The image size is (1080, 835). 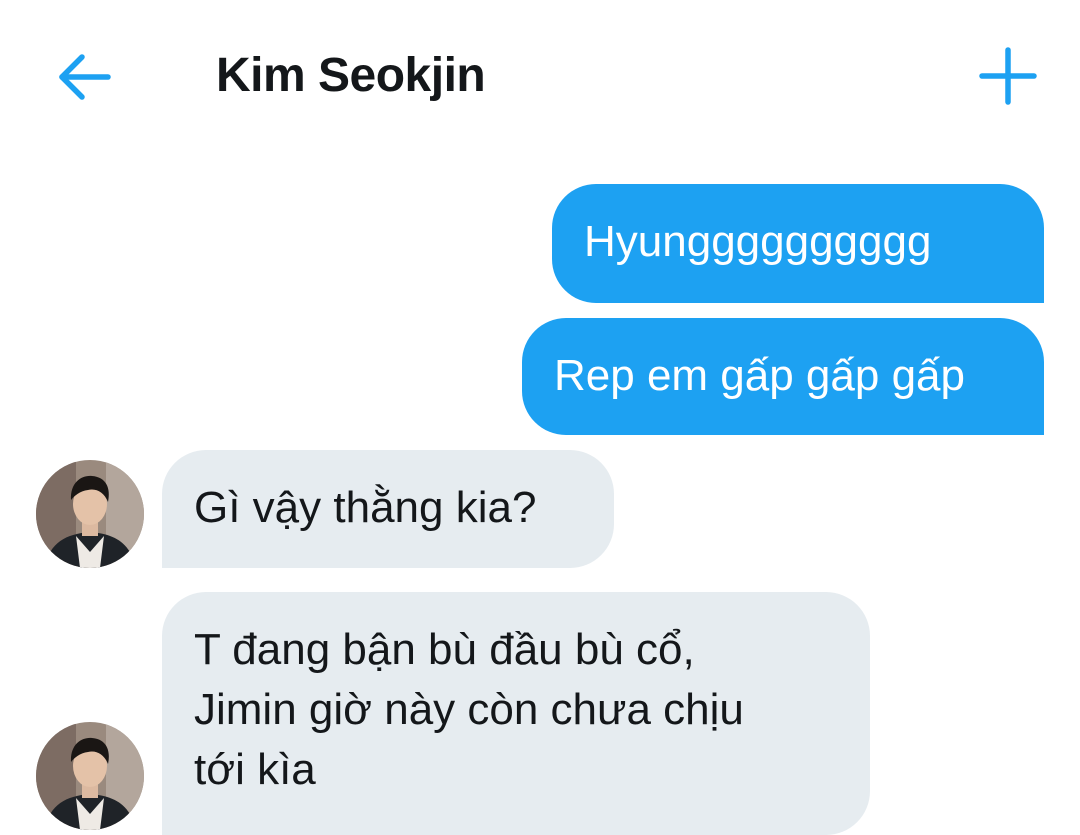 I want to click on sent-message-bubble: Hyungggggggggg, so click(x=798, y=243).